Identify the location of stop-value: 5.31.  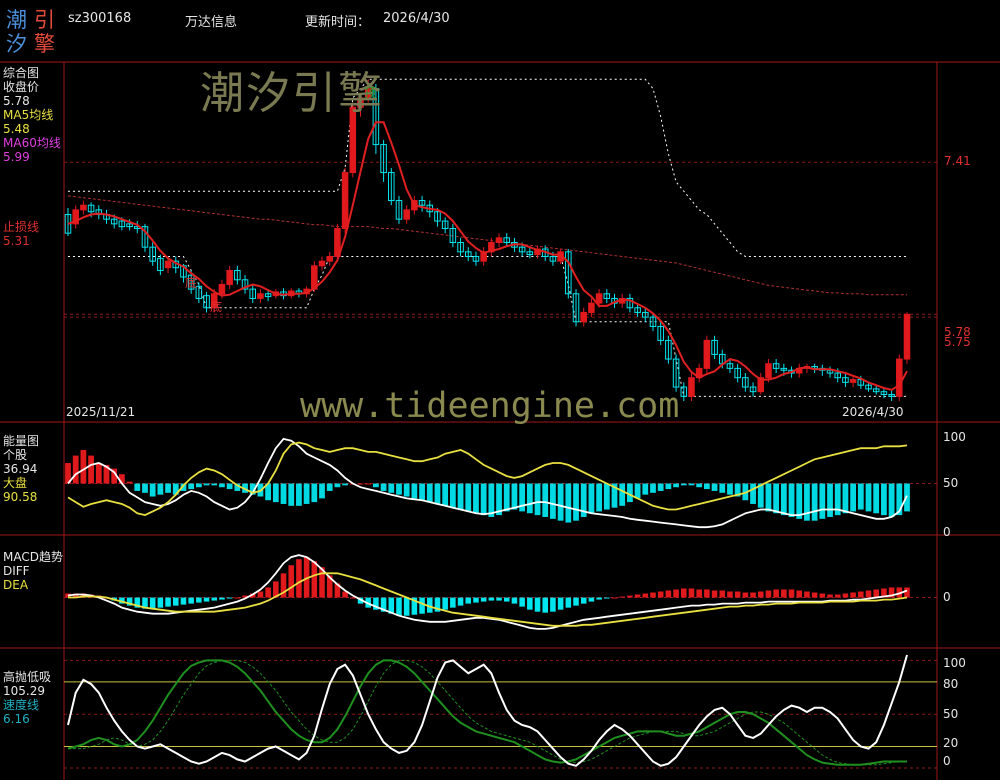
(16, 241).